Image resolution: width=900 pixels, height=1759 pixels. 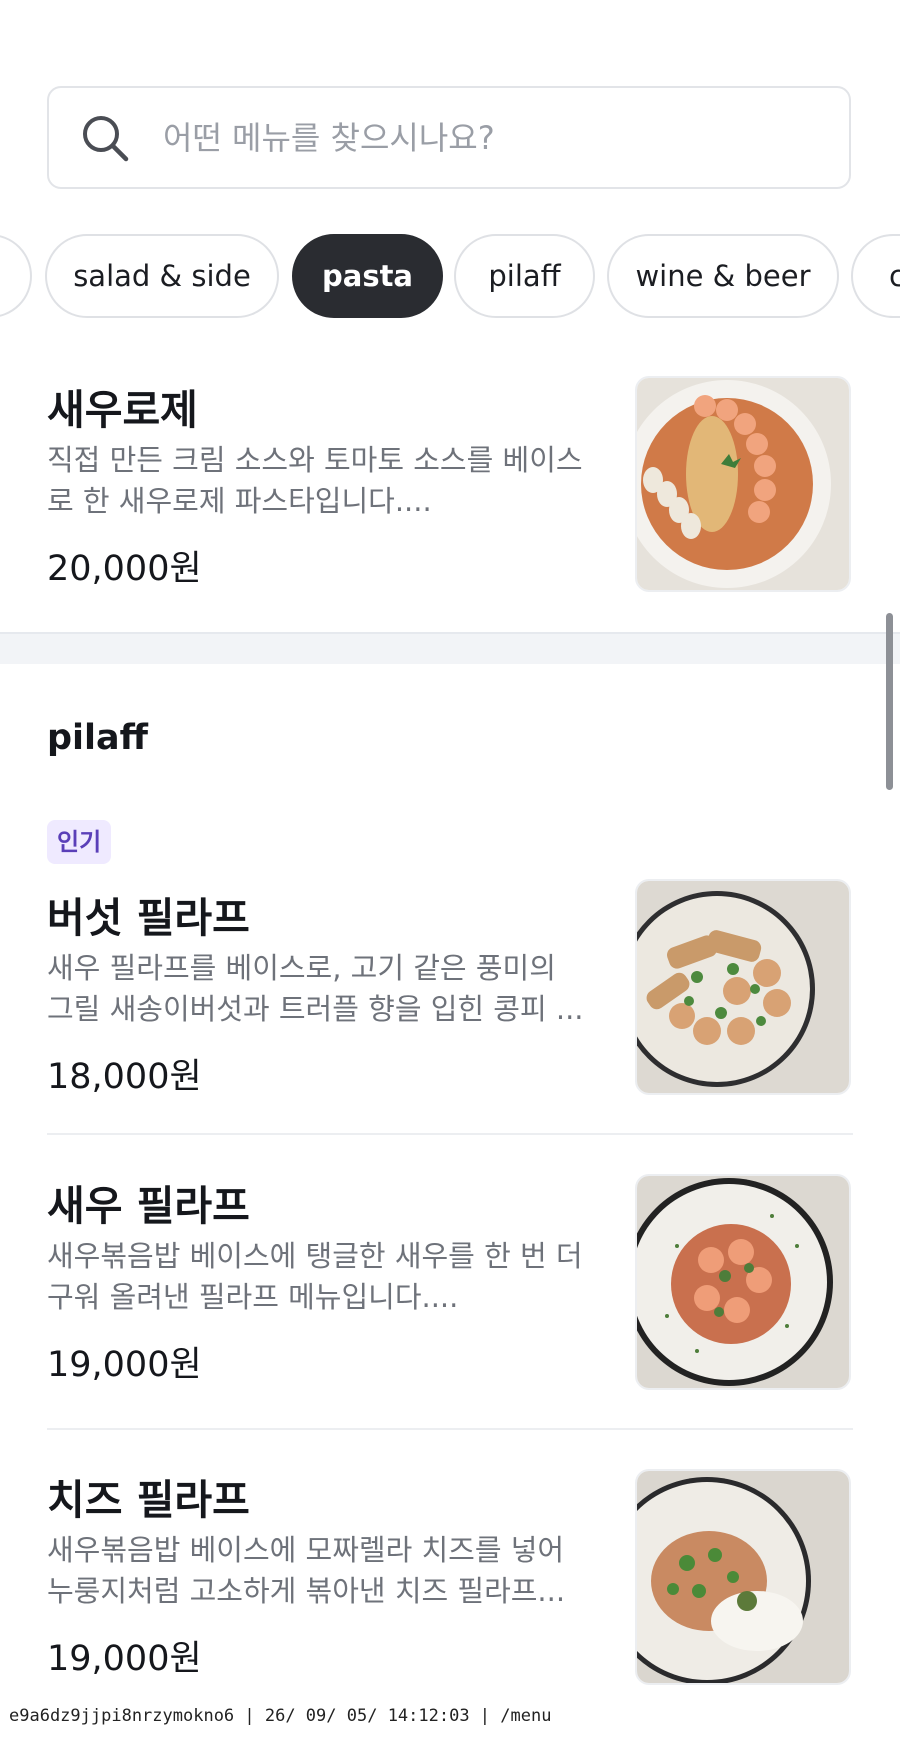 What do you see at coordinates (450, 277) in the screenshot?
I see `category-tabs: salad & side pasta pilaff wine & beer c` at bounding box center [450, 277].